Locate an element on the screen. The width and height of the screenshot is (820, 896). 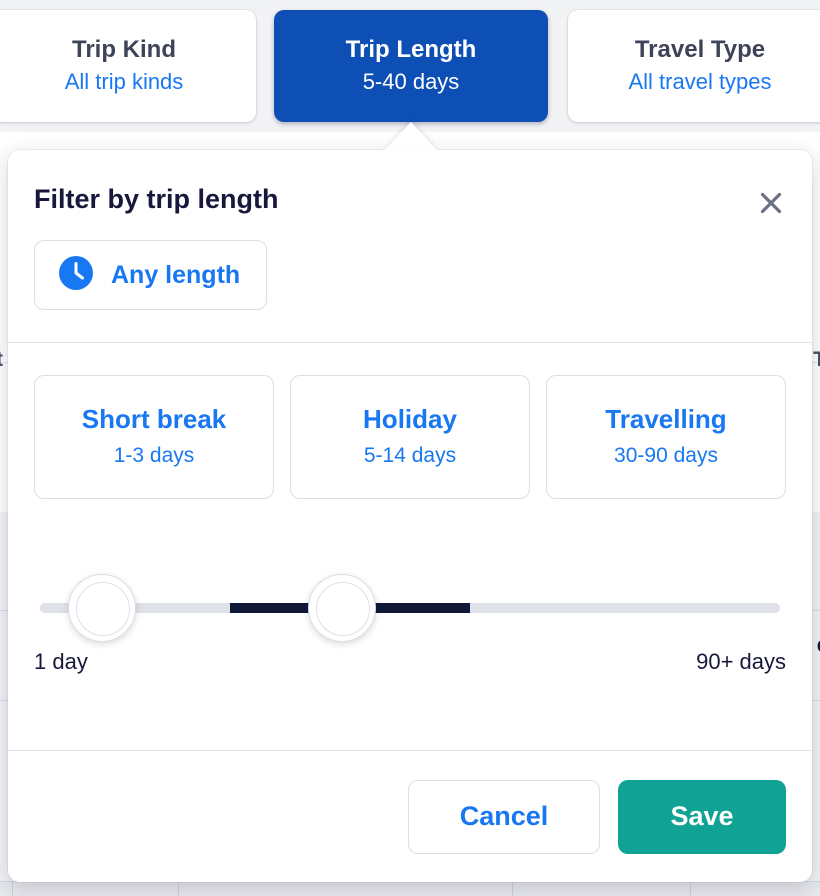
preset-title: Travelling is located at coordinates (666, 419).